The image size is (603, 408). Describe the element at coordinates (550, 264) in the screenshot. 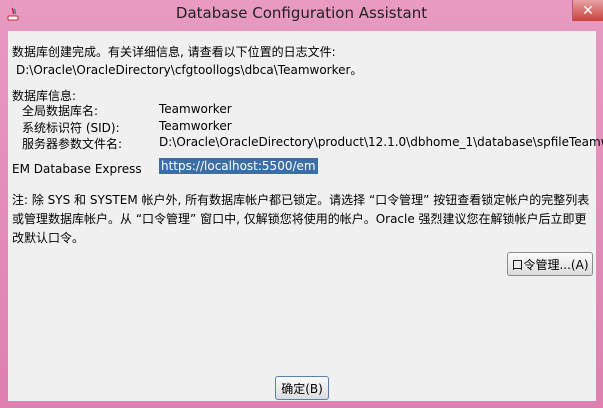

I see `password-management-button: 口令管理...(A)` at that location.